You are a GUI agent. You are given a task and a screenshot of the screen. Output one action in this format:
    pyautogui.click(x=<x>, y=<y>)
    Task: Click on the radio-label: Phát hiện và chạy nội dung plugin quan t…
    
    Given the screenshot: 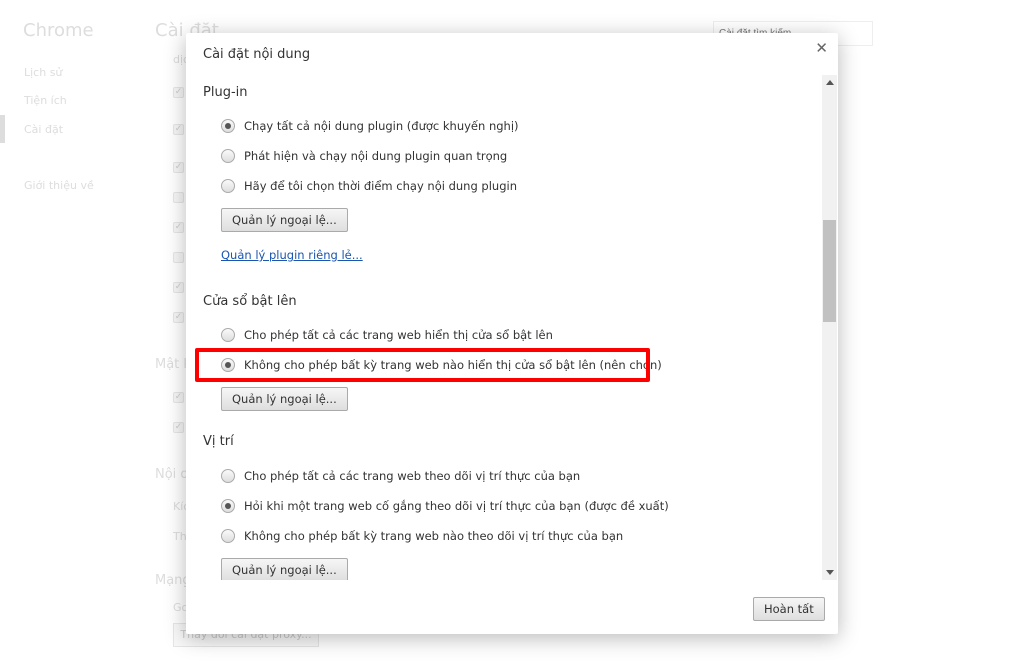 What is the action you would take?
    pyautogui.click(x=376, y=156)
    